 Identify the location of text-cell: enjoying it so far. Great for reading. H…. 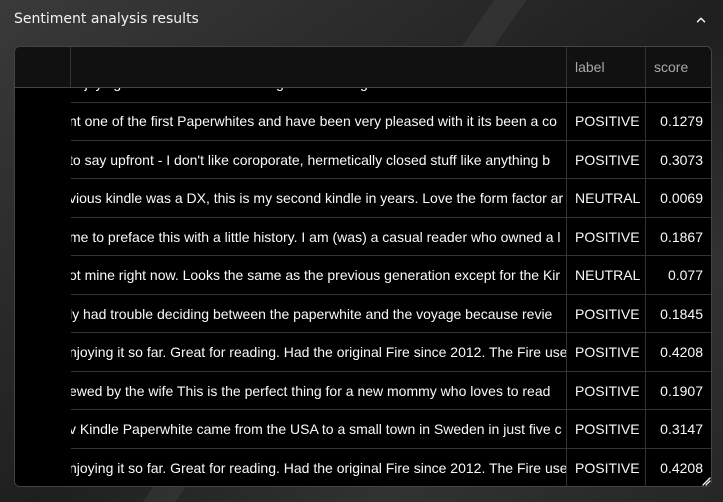
(319, 95).